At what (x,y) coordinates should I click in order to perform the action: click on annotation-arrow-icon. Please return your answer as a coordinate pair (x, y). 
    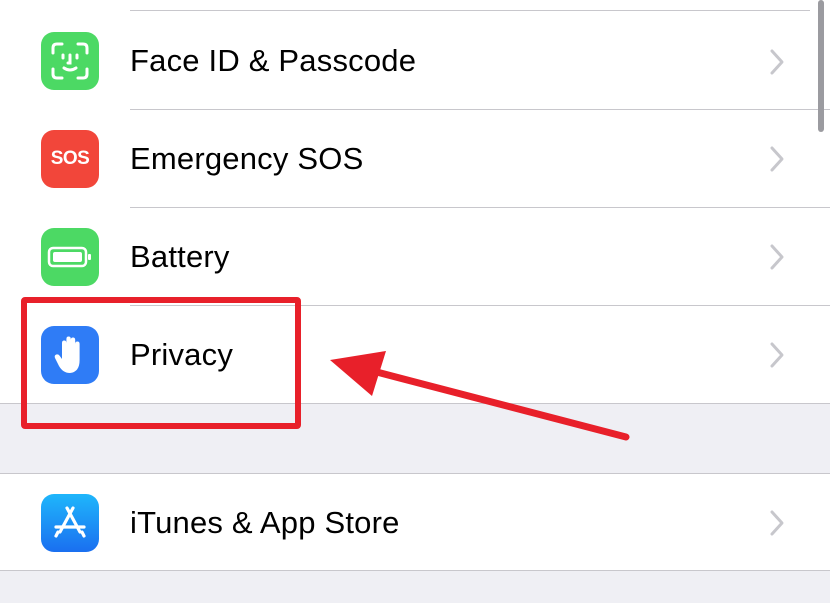
    Looking at the image, I should click on (480, 396).